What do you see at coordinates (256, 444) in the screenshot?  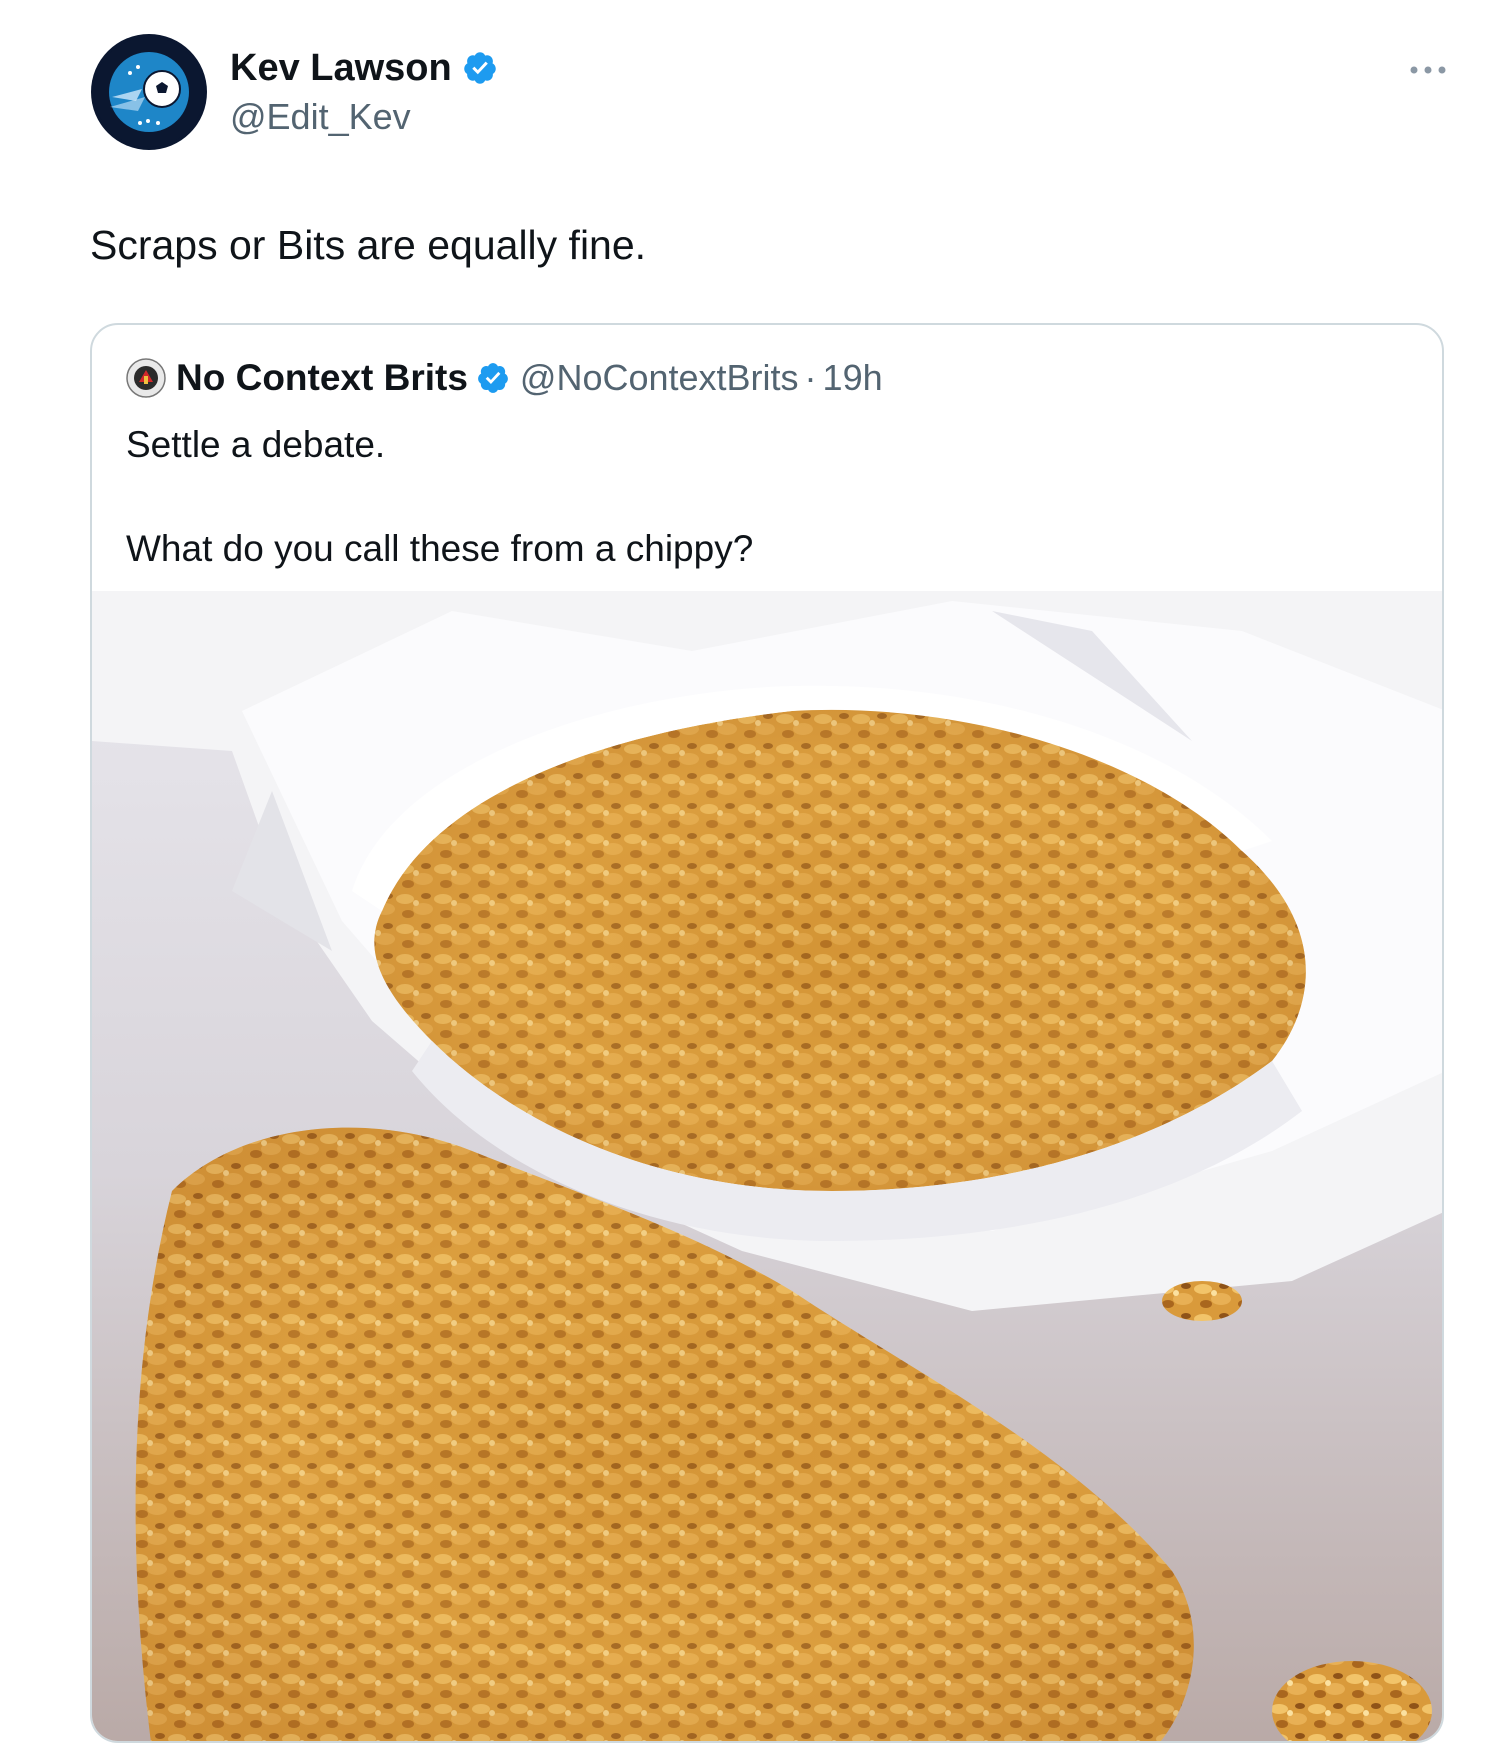 I see `quoted-text-line-1: Settle a debate.` at bounding box center [256, 444].